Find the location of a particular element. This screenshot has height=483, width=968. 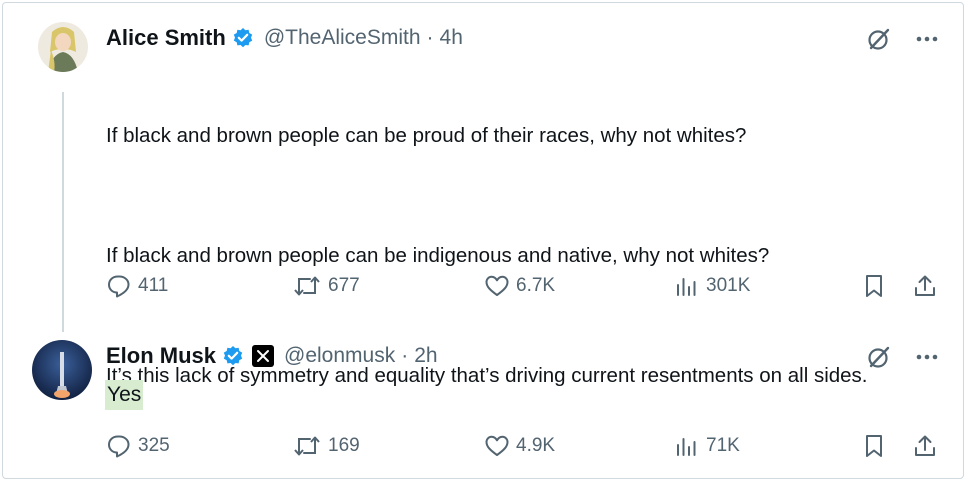

tweet-header: Alice Smith @TheAliceSmith · 4h is located at coordinates (284, 38).